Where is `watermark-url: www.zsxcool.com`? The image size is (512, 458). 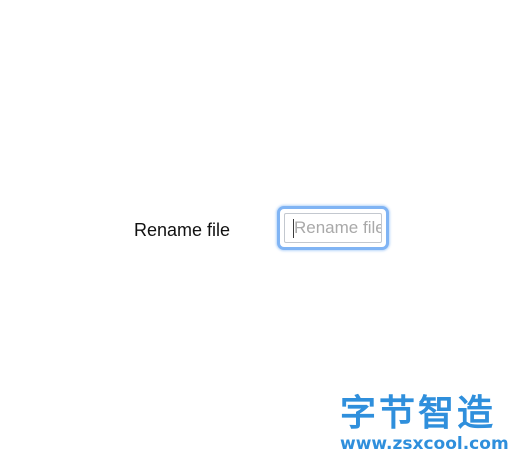 watermark-url: www.zsxcool.com is located at coordinates (424, 444).